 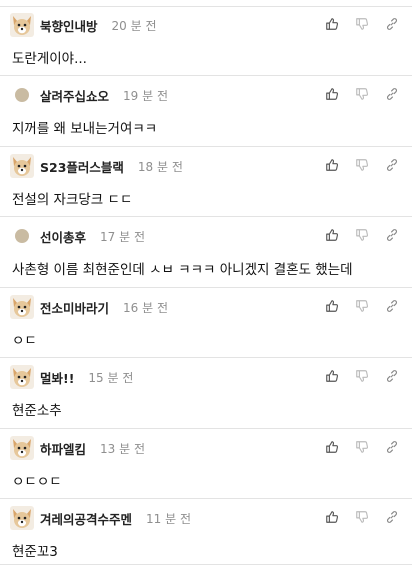 I want to click on comment-content: 지꺼를 왜 보내는거여ㅋㅋ, so click(x=85, y=129).